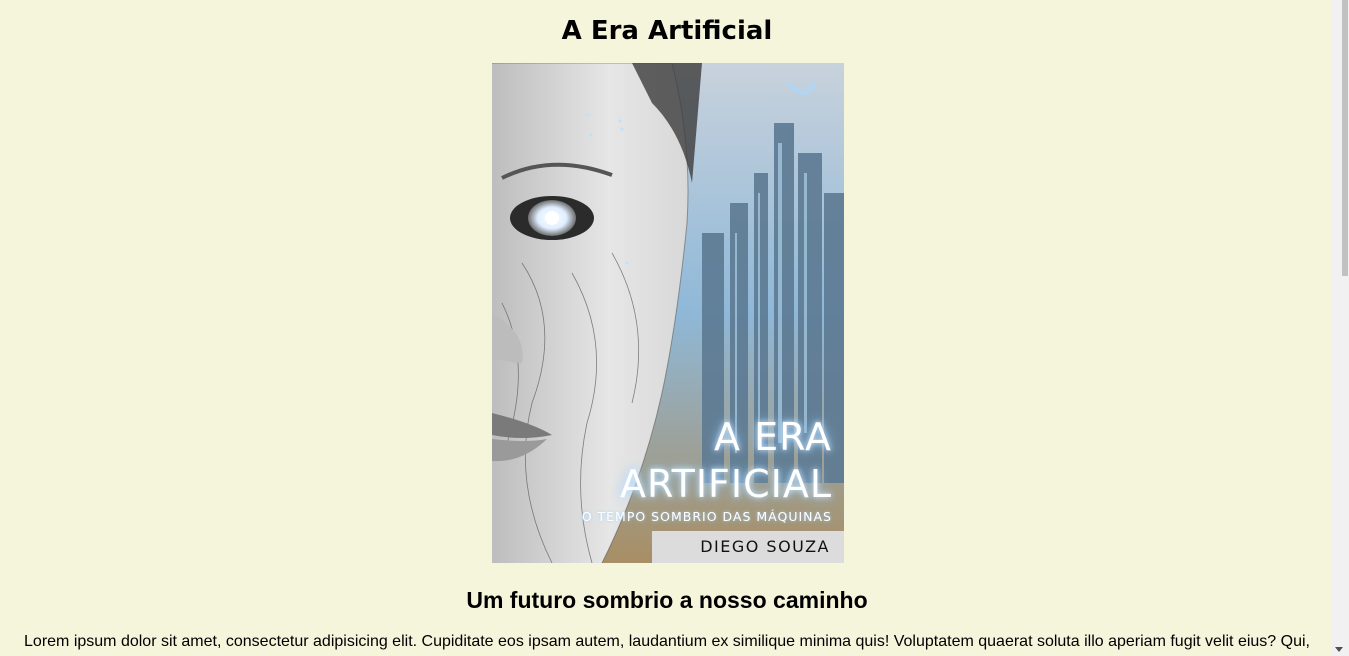  What do you see at coordinates (765, 546) in the screenshot?
I see `cover-author: DIEGO SOUZA` at bounding box center [765, 546].